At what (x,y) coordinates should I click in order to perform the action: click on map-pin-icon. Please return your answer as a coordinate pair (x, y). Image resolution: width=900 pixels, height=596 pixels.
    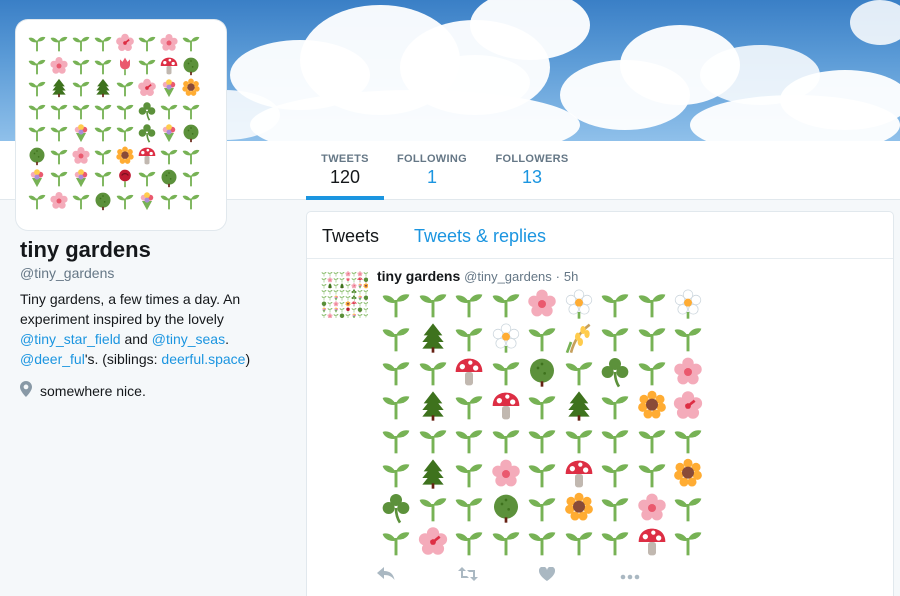
    Looking at the image, I should click on (26, 390).